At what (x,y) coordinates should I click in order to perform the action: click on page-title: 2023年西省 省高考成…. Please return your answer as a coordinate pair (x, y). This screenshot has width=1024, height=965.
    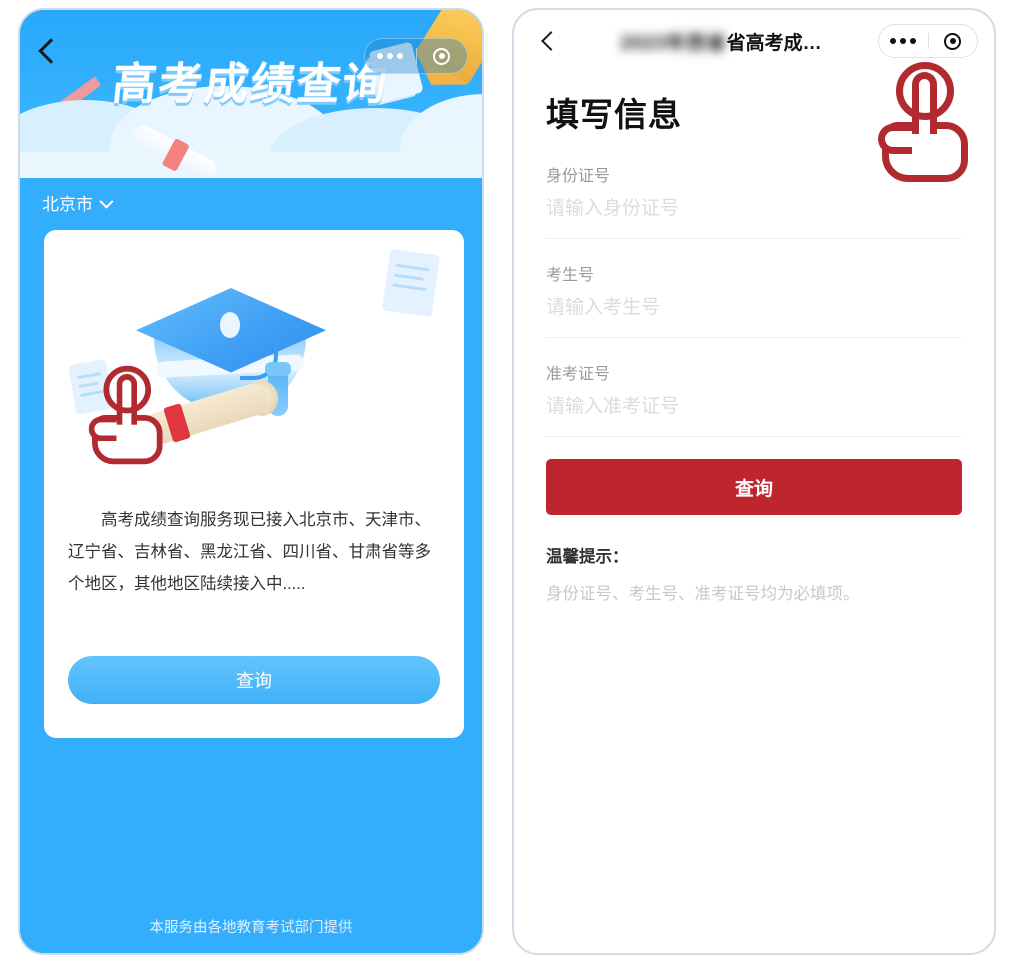
    Looking at the image, I should click on (721, 41).